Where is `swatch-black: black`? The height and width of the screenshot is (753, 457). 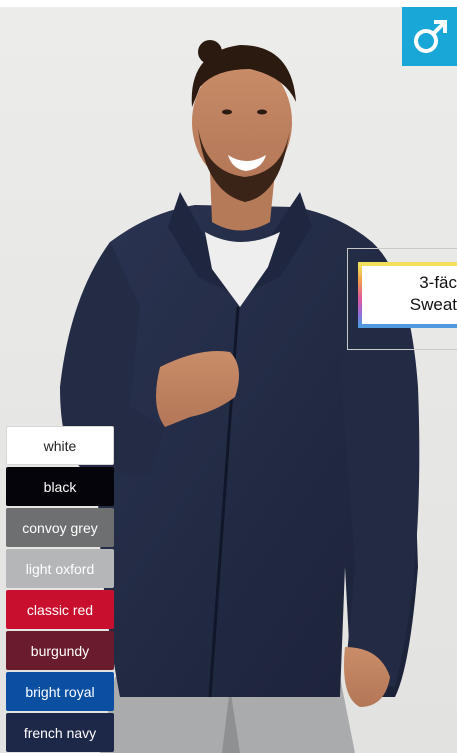
swatch-black: black is located at coordinates (60, 486).